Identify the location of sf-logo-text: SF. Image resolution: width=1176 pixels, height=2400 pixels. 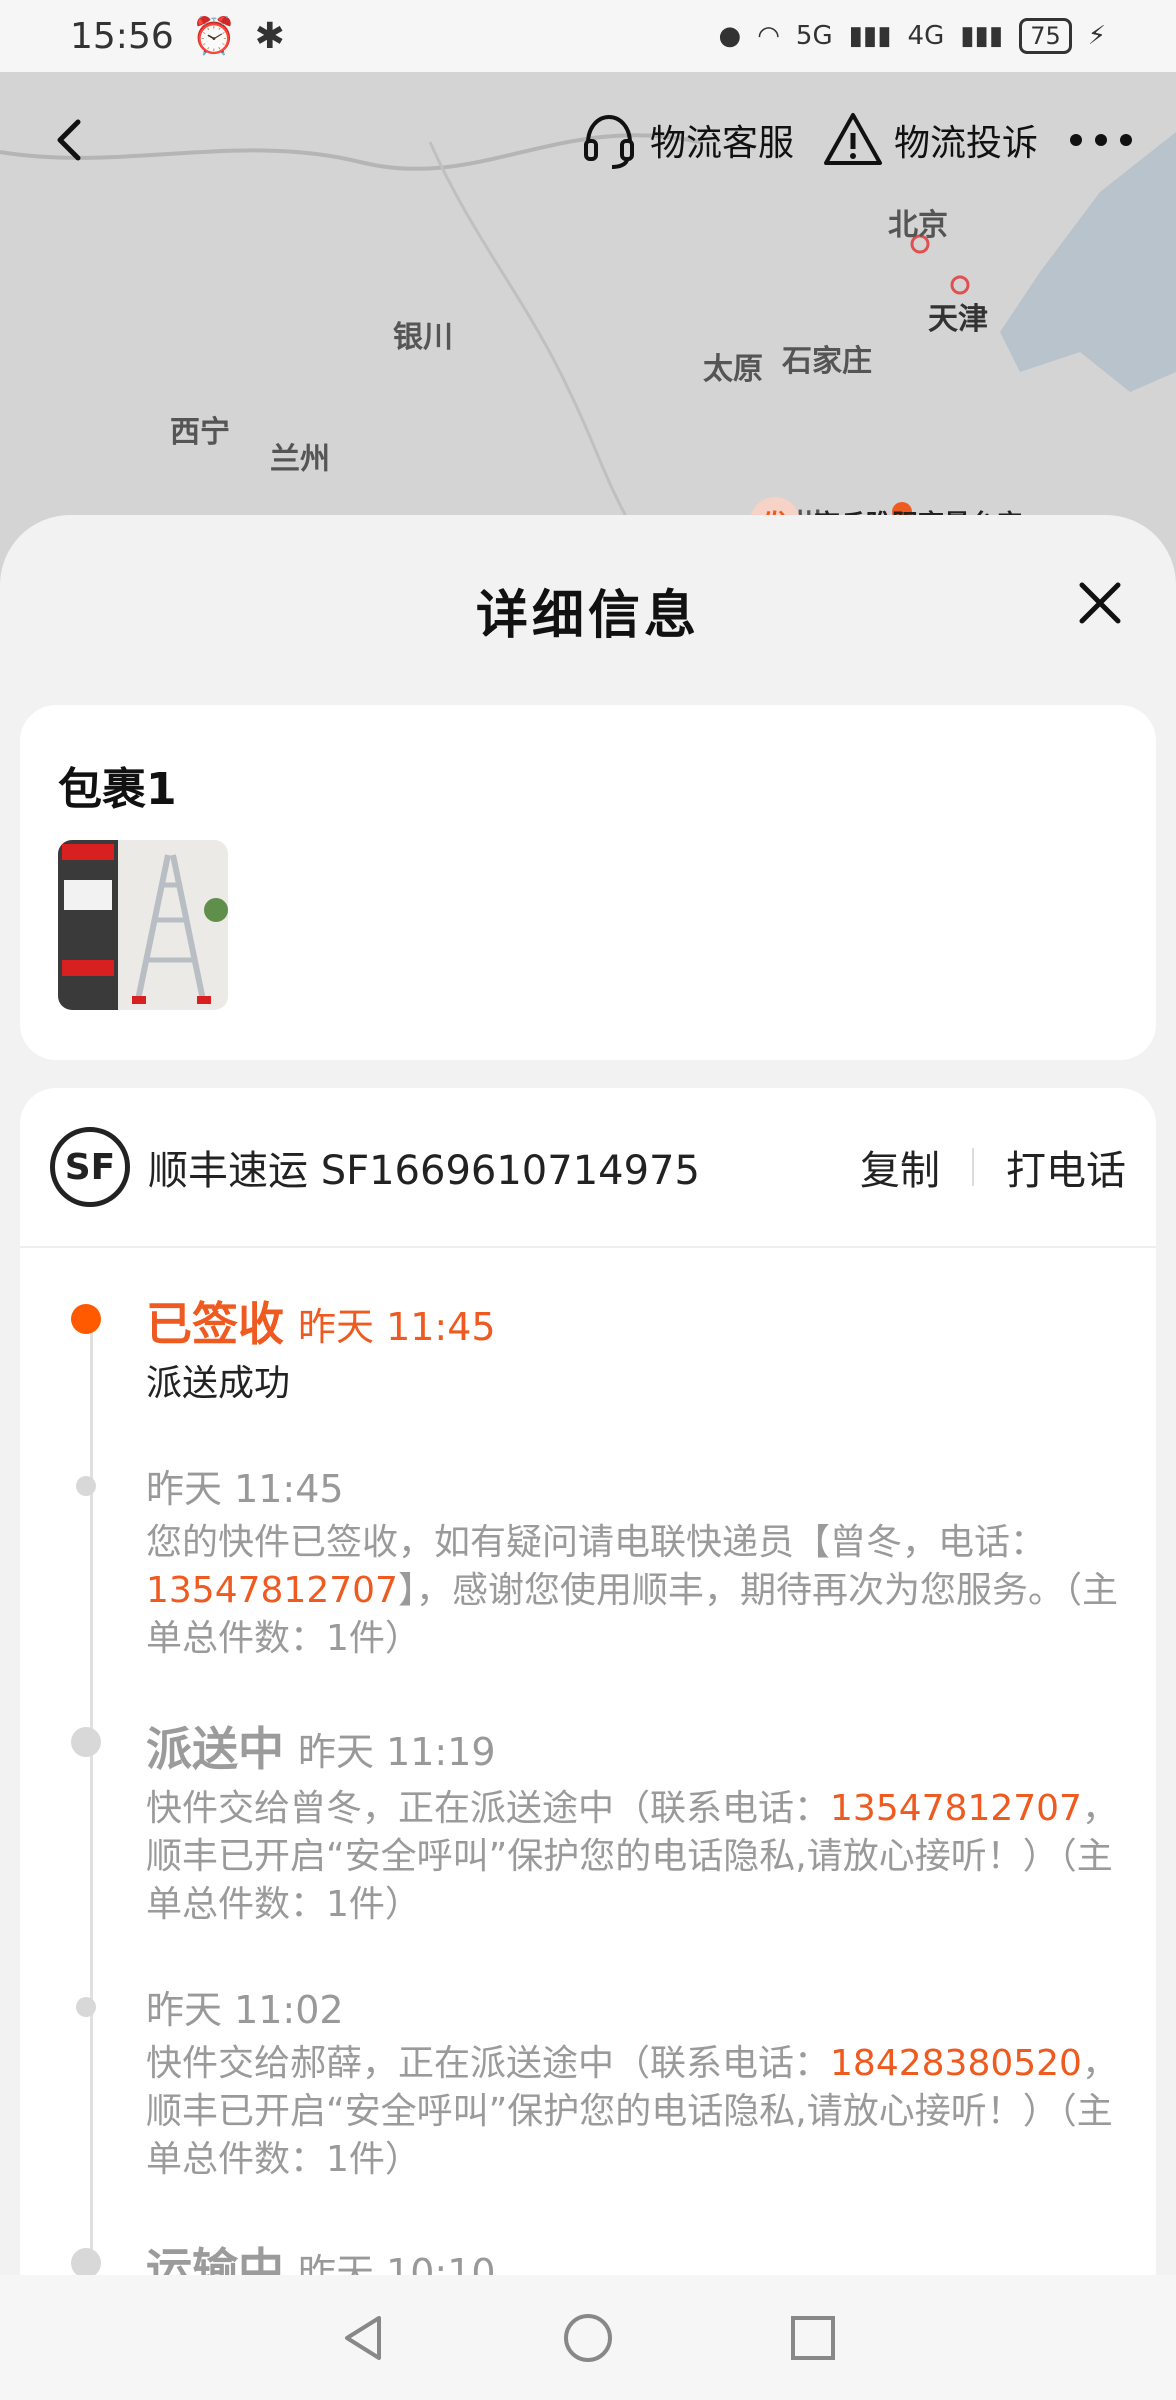
(90, 1167).